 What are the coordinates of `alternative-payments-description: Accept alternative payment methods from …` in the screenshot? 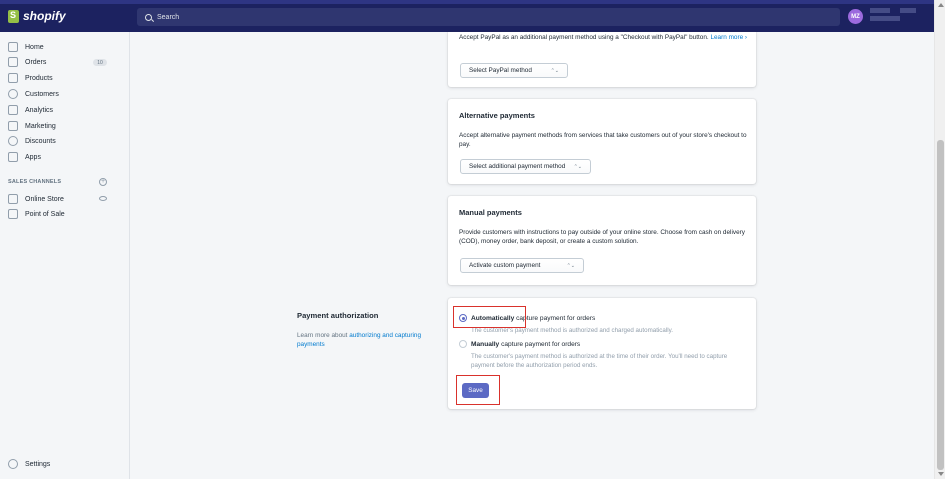 It's located at (603, 140).